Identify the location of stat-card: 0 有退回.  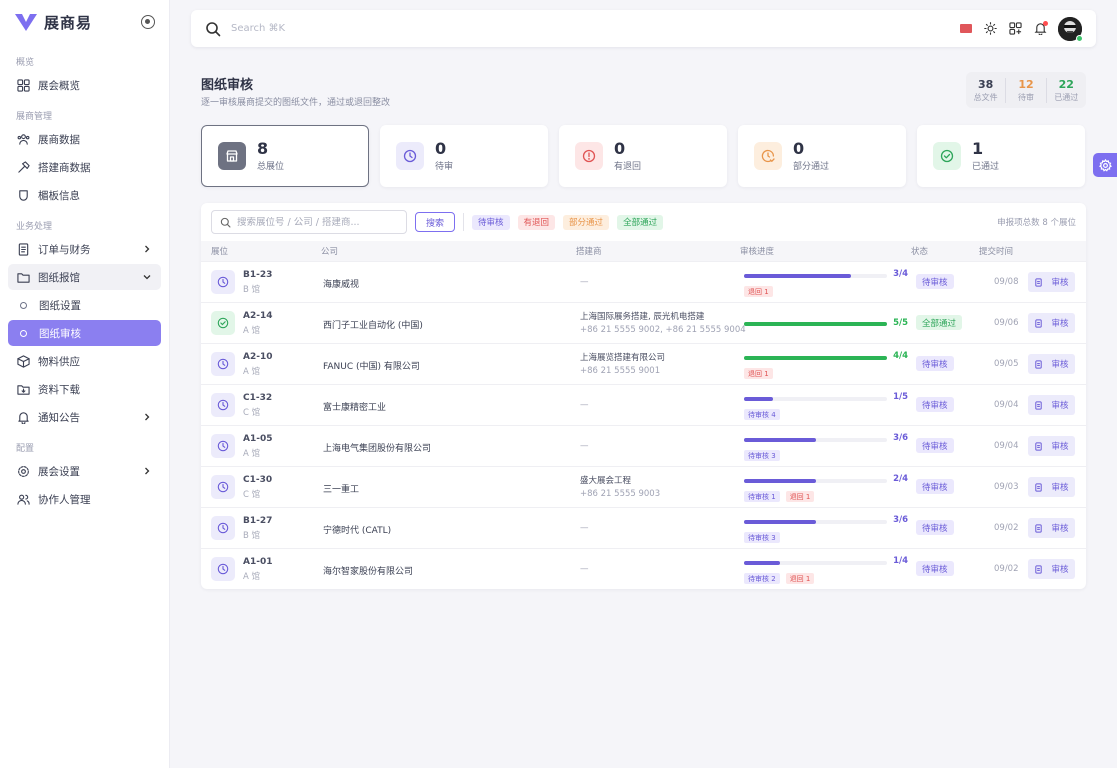
(643, 156).